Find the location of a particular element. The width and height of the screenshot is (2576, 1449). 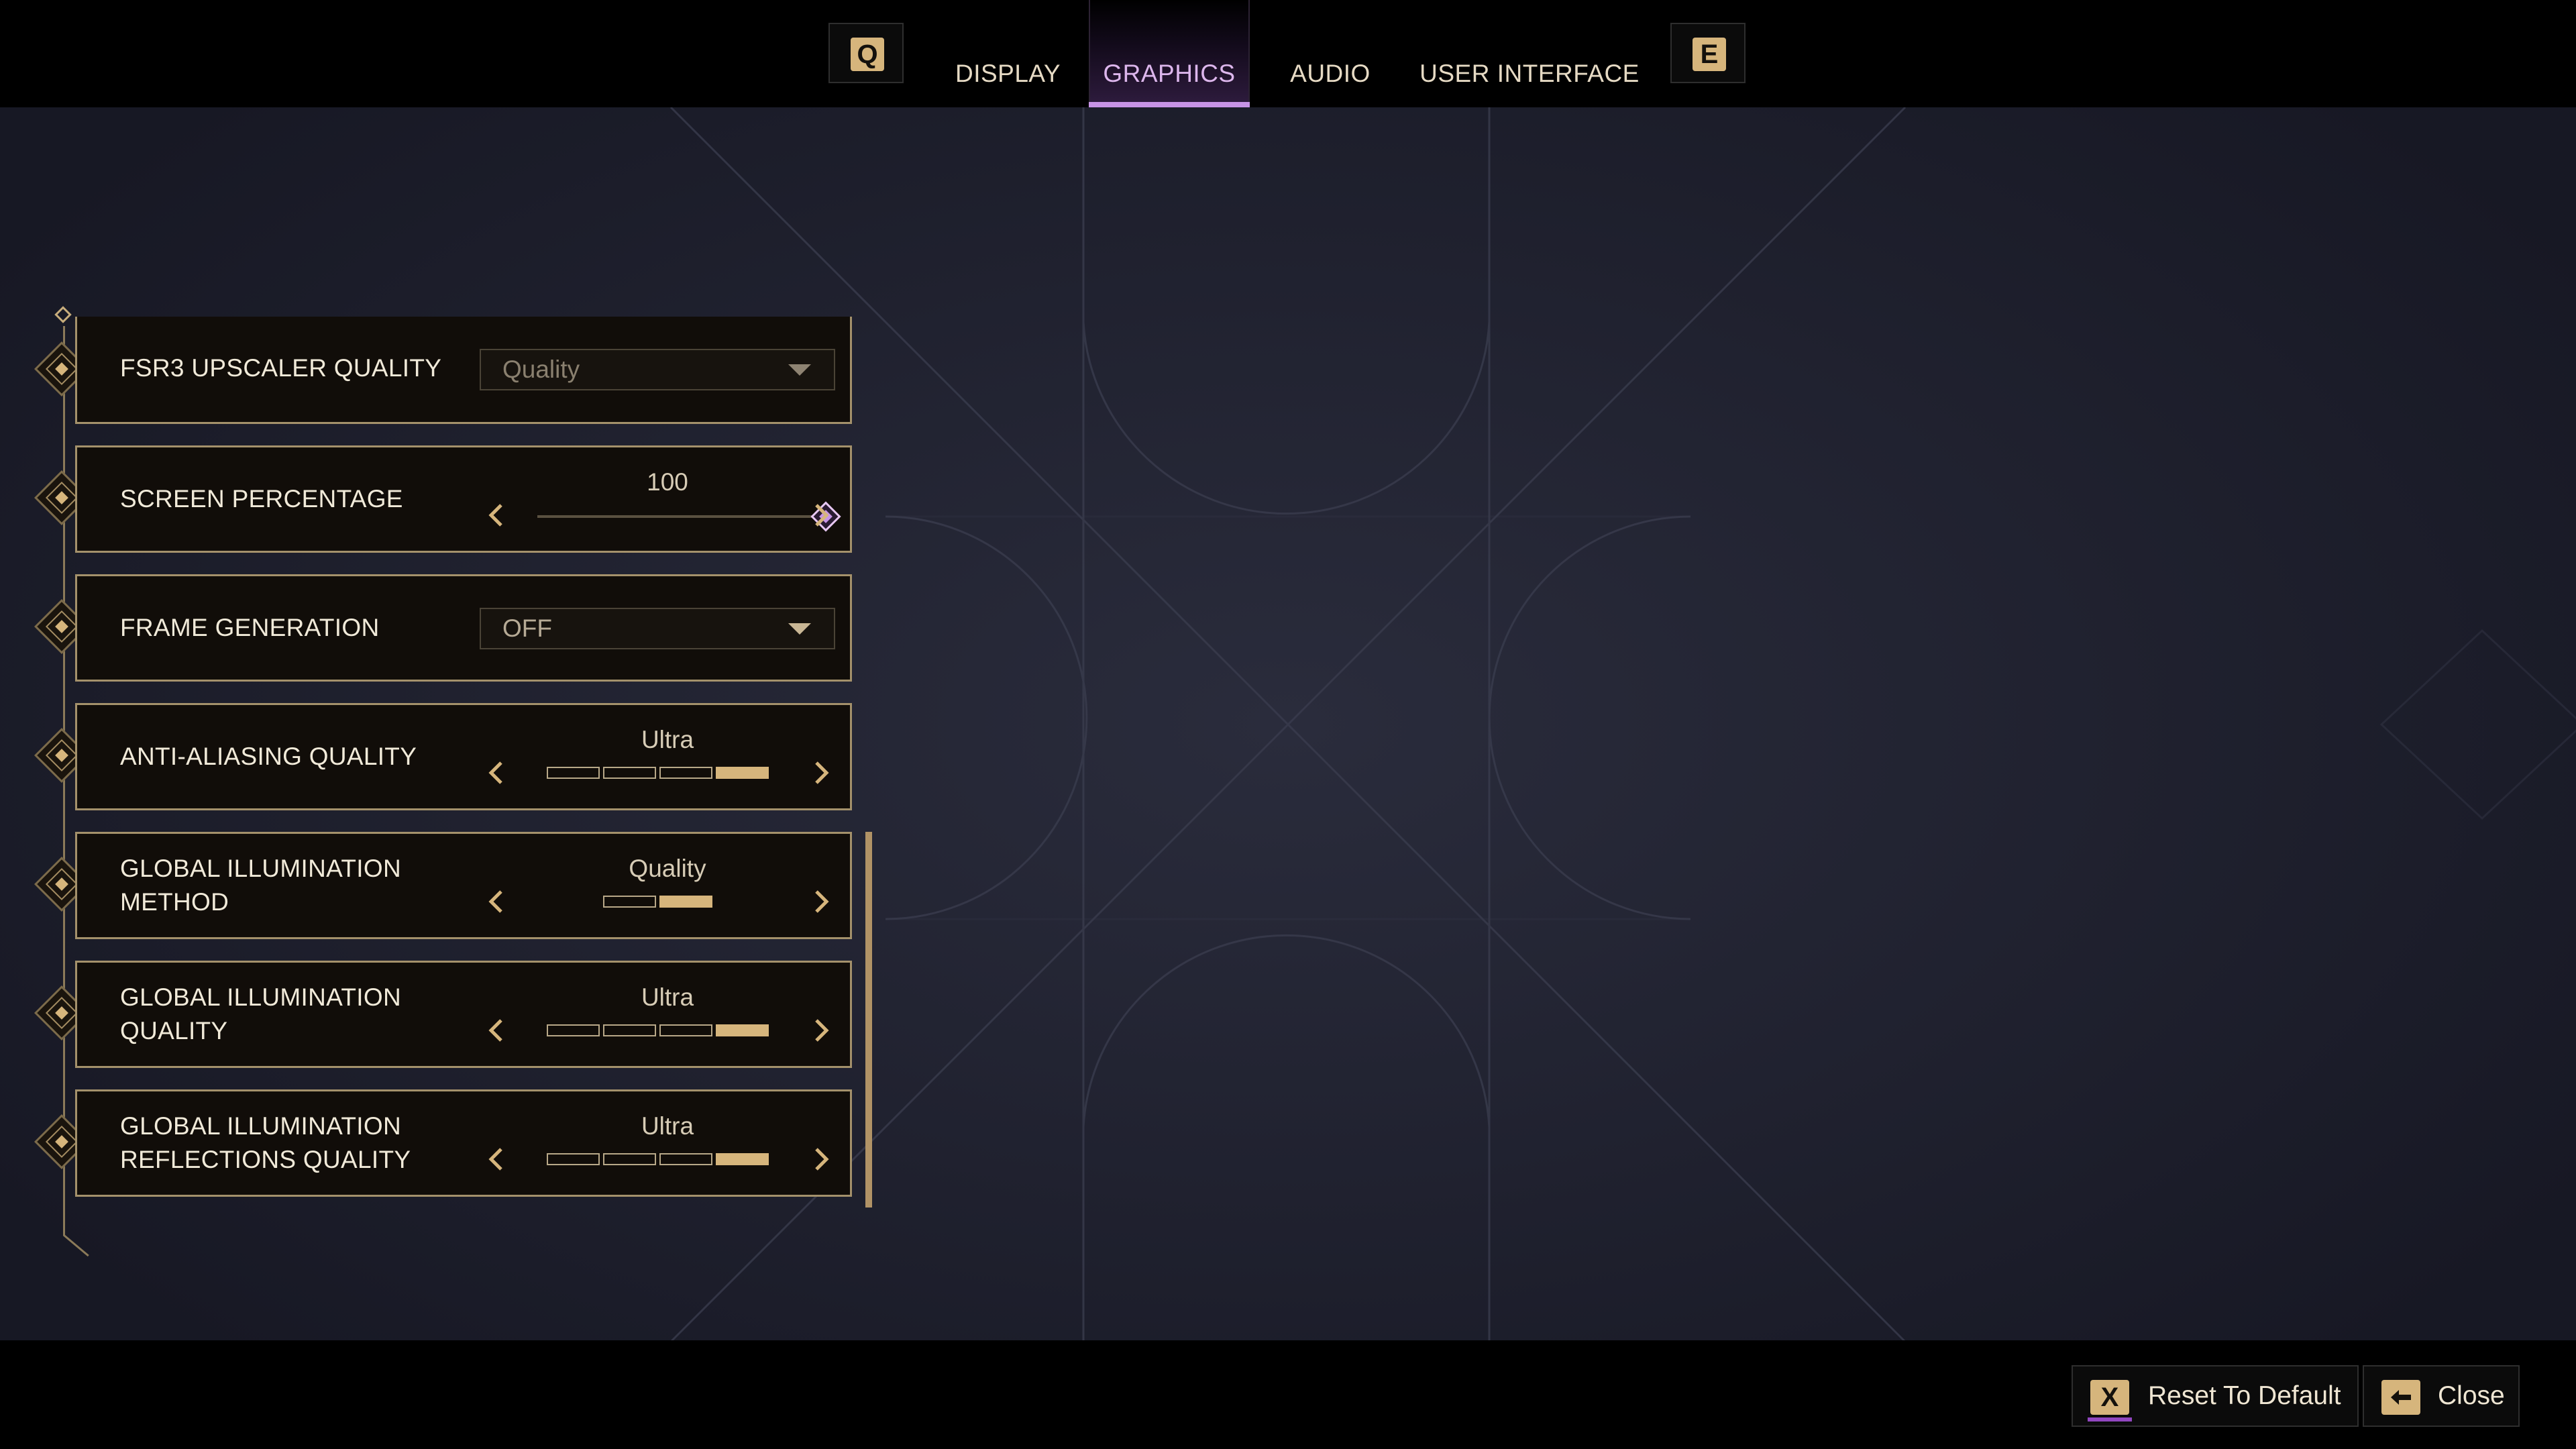

tab-user-interface: USER INTERFACE is located at coordinates (1529, 53).